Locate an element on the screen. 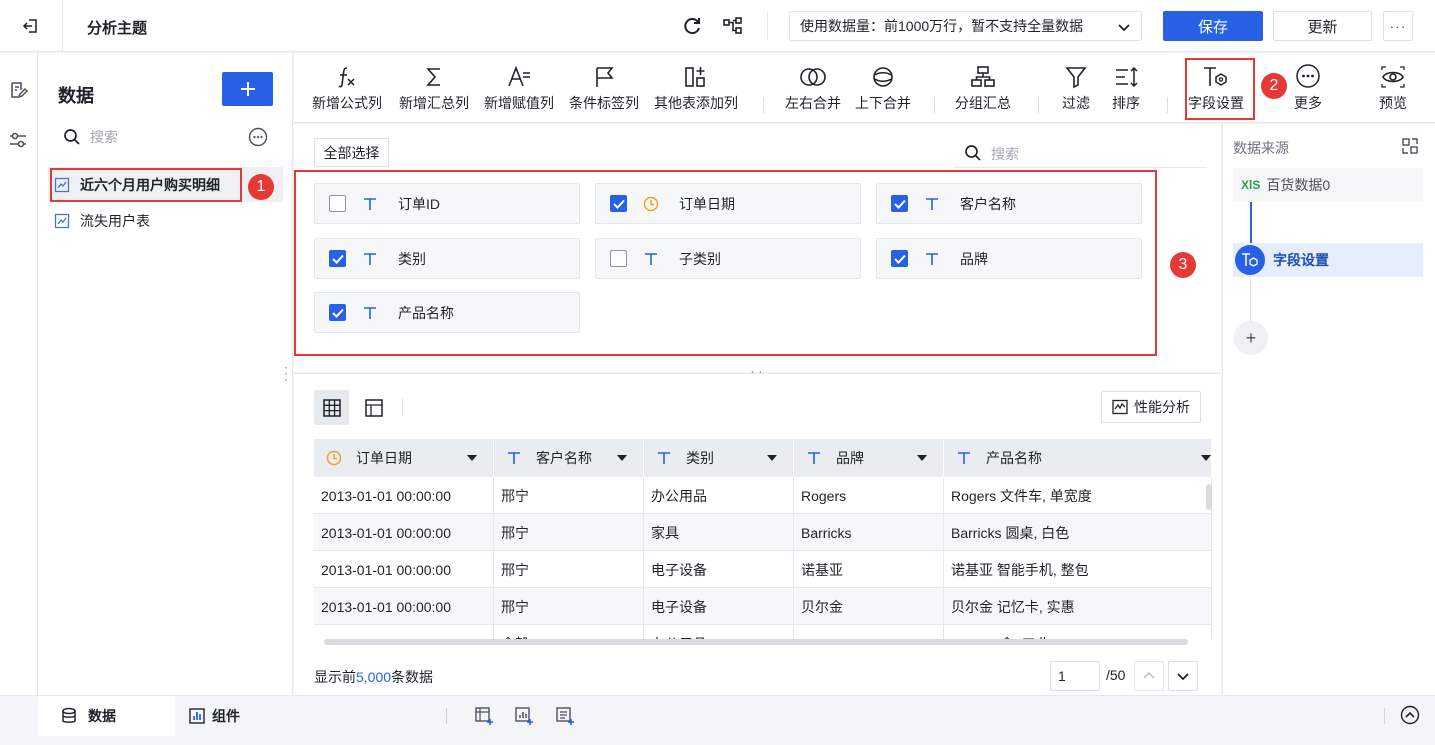 The image size is (1435, 745). add-text-icon is located at coordinates (565, 716).